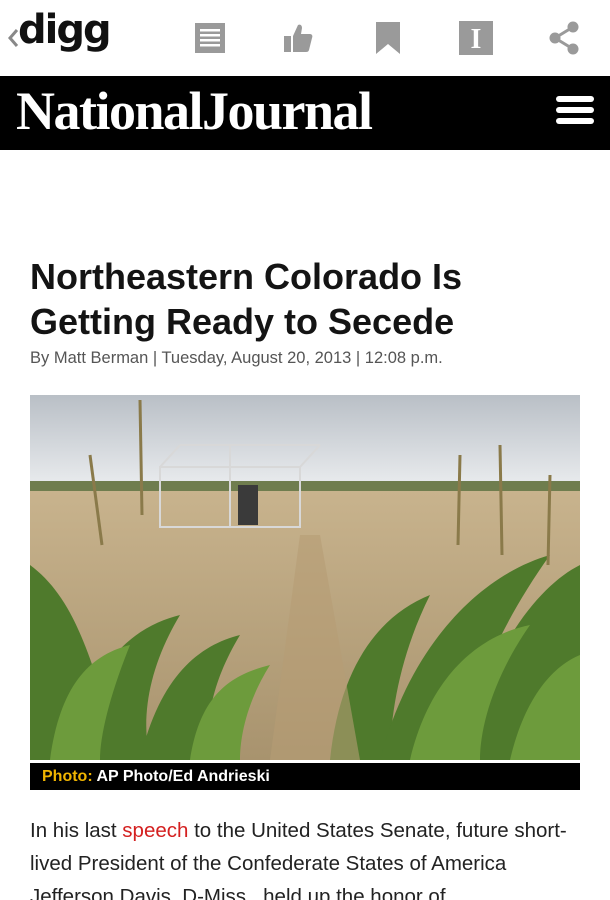 Image resolution: width=610 pixels, height=900 pixels. What do you see at coordinates (183, 776) in the screenshot?
I see `photo-credit: AP Photo/Ed Andrieski` at bounding box center [183, 776].